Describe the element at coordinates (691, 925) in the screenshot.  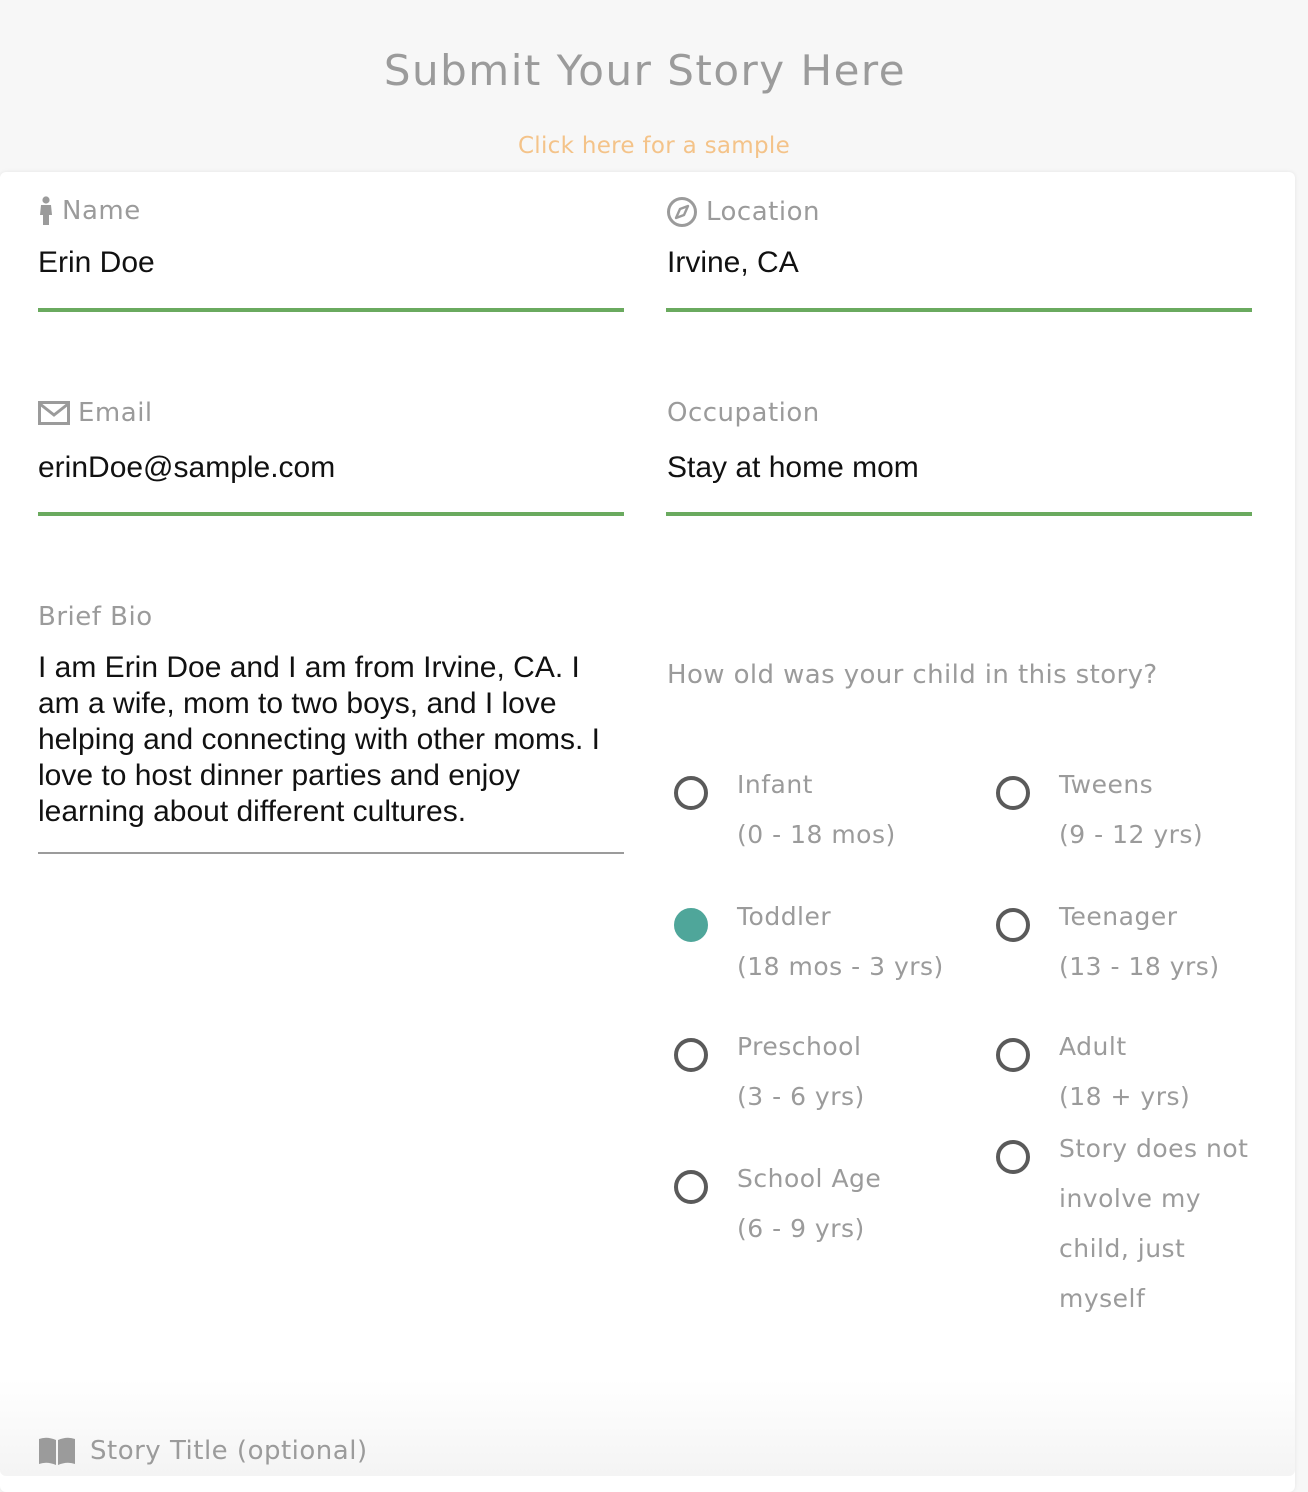
I see `radio-circle-toddler` at that location.